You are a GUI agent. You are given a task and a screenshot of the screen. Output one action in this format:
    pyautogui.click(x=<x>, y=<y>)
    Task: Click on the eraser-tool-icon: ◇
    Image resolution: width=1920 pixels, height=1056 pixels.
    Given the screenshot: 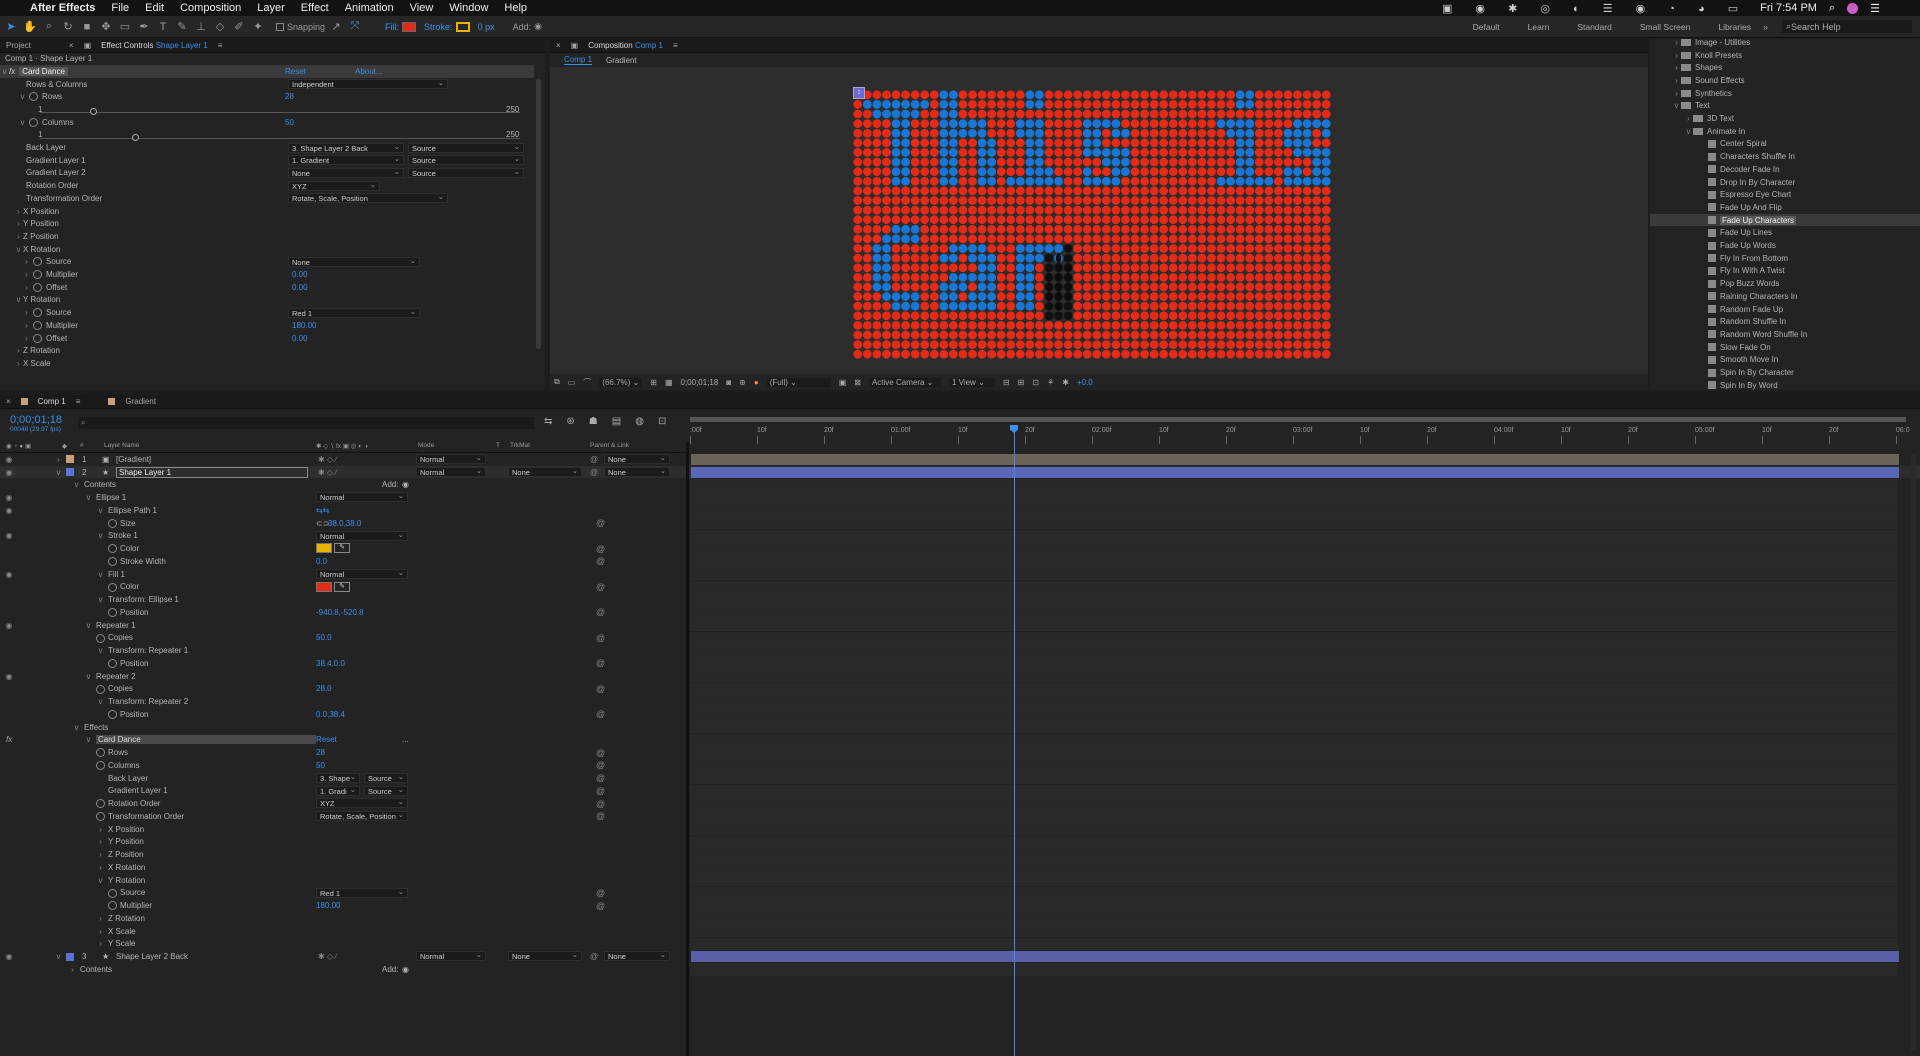 What is the action you would take?
    pyautogui.click(x=220, y=27)
    